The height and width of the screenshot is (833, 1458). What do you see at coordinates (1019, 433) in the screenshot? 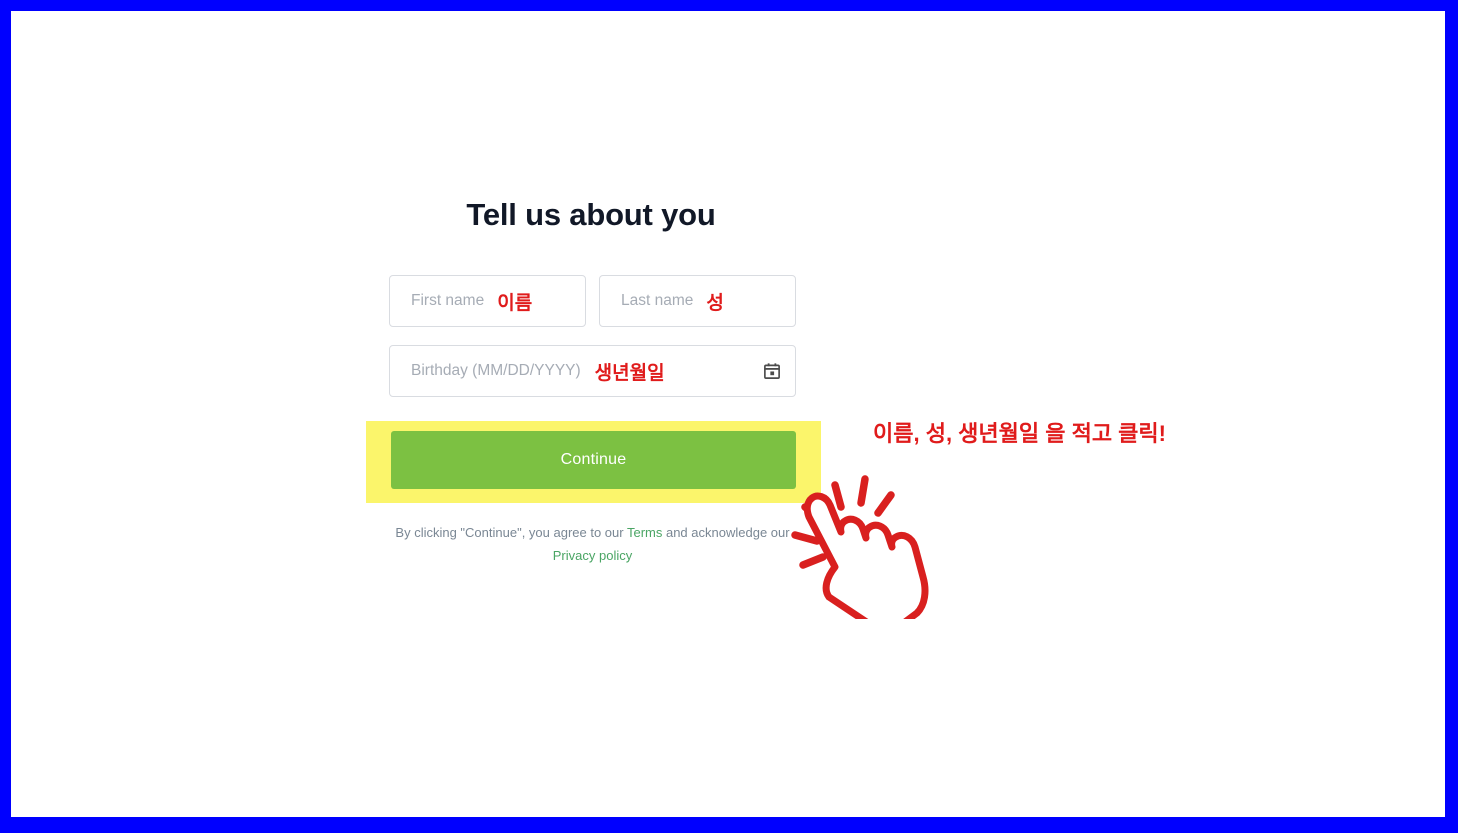
I see `instruction-annotation: 이름, 성, 생년월일 을 적고 클릭!` at bounding box center [1019, 433].